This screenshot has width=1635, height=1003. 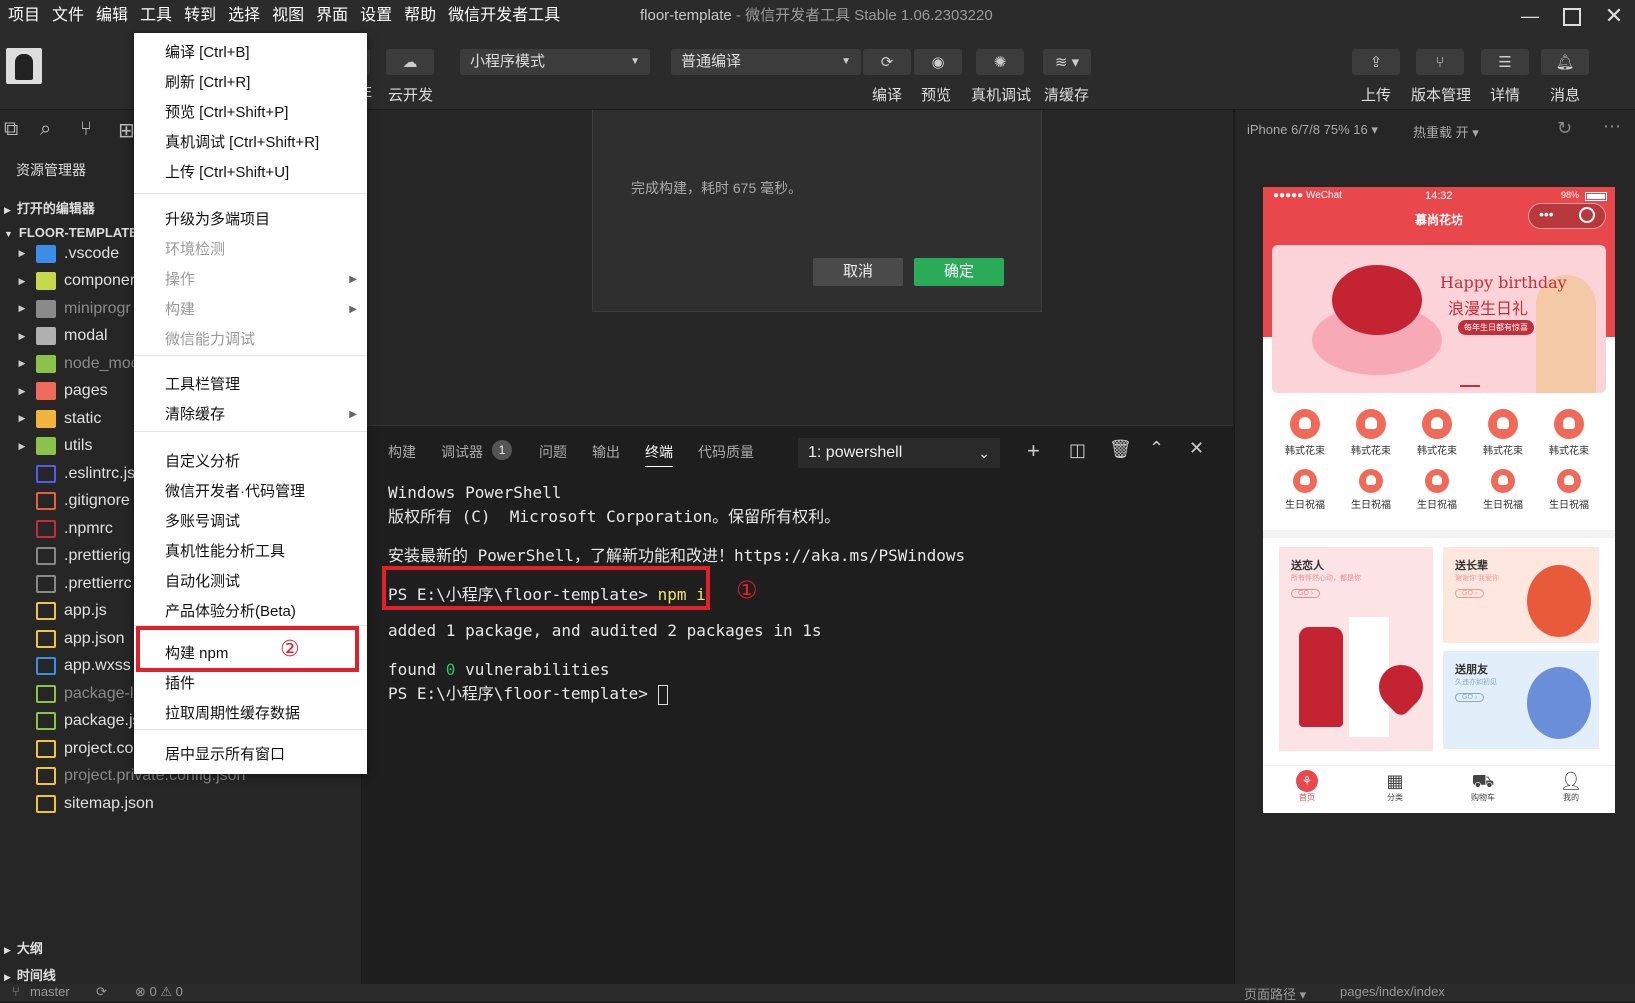 I want to click on tools-menu-item: 刷新 [Ctrl+R], so click(x=250, y=83).